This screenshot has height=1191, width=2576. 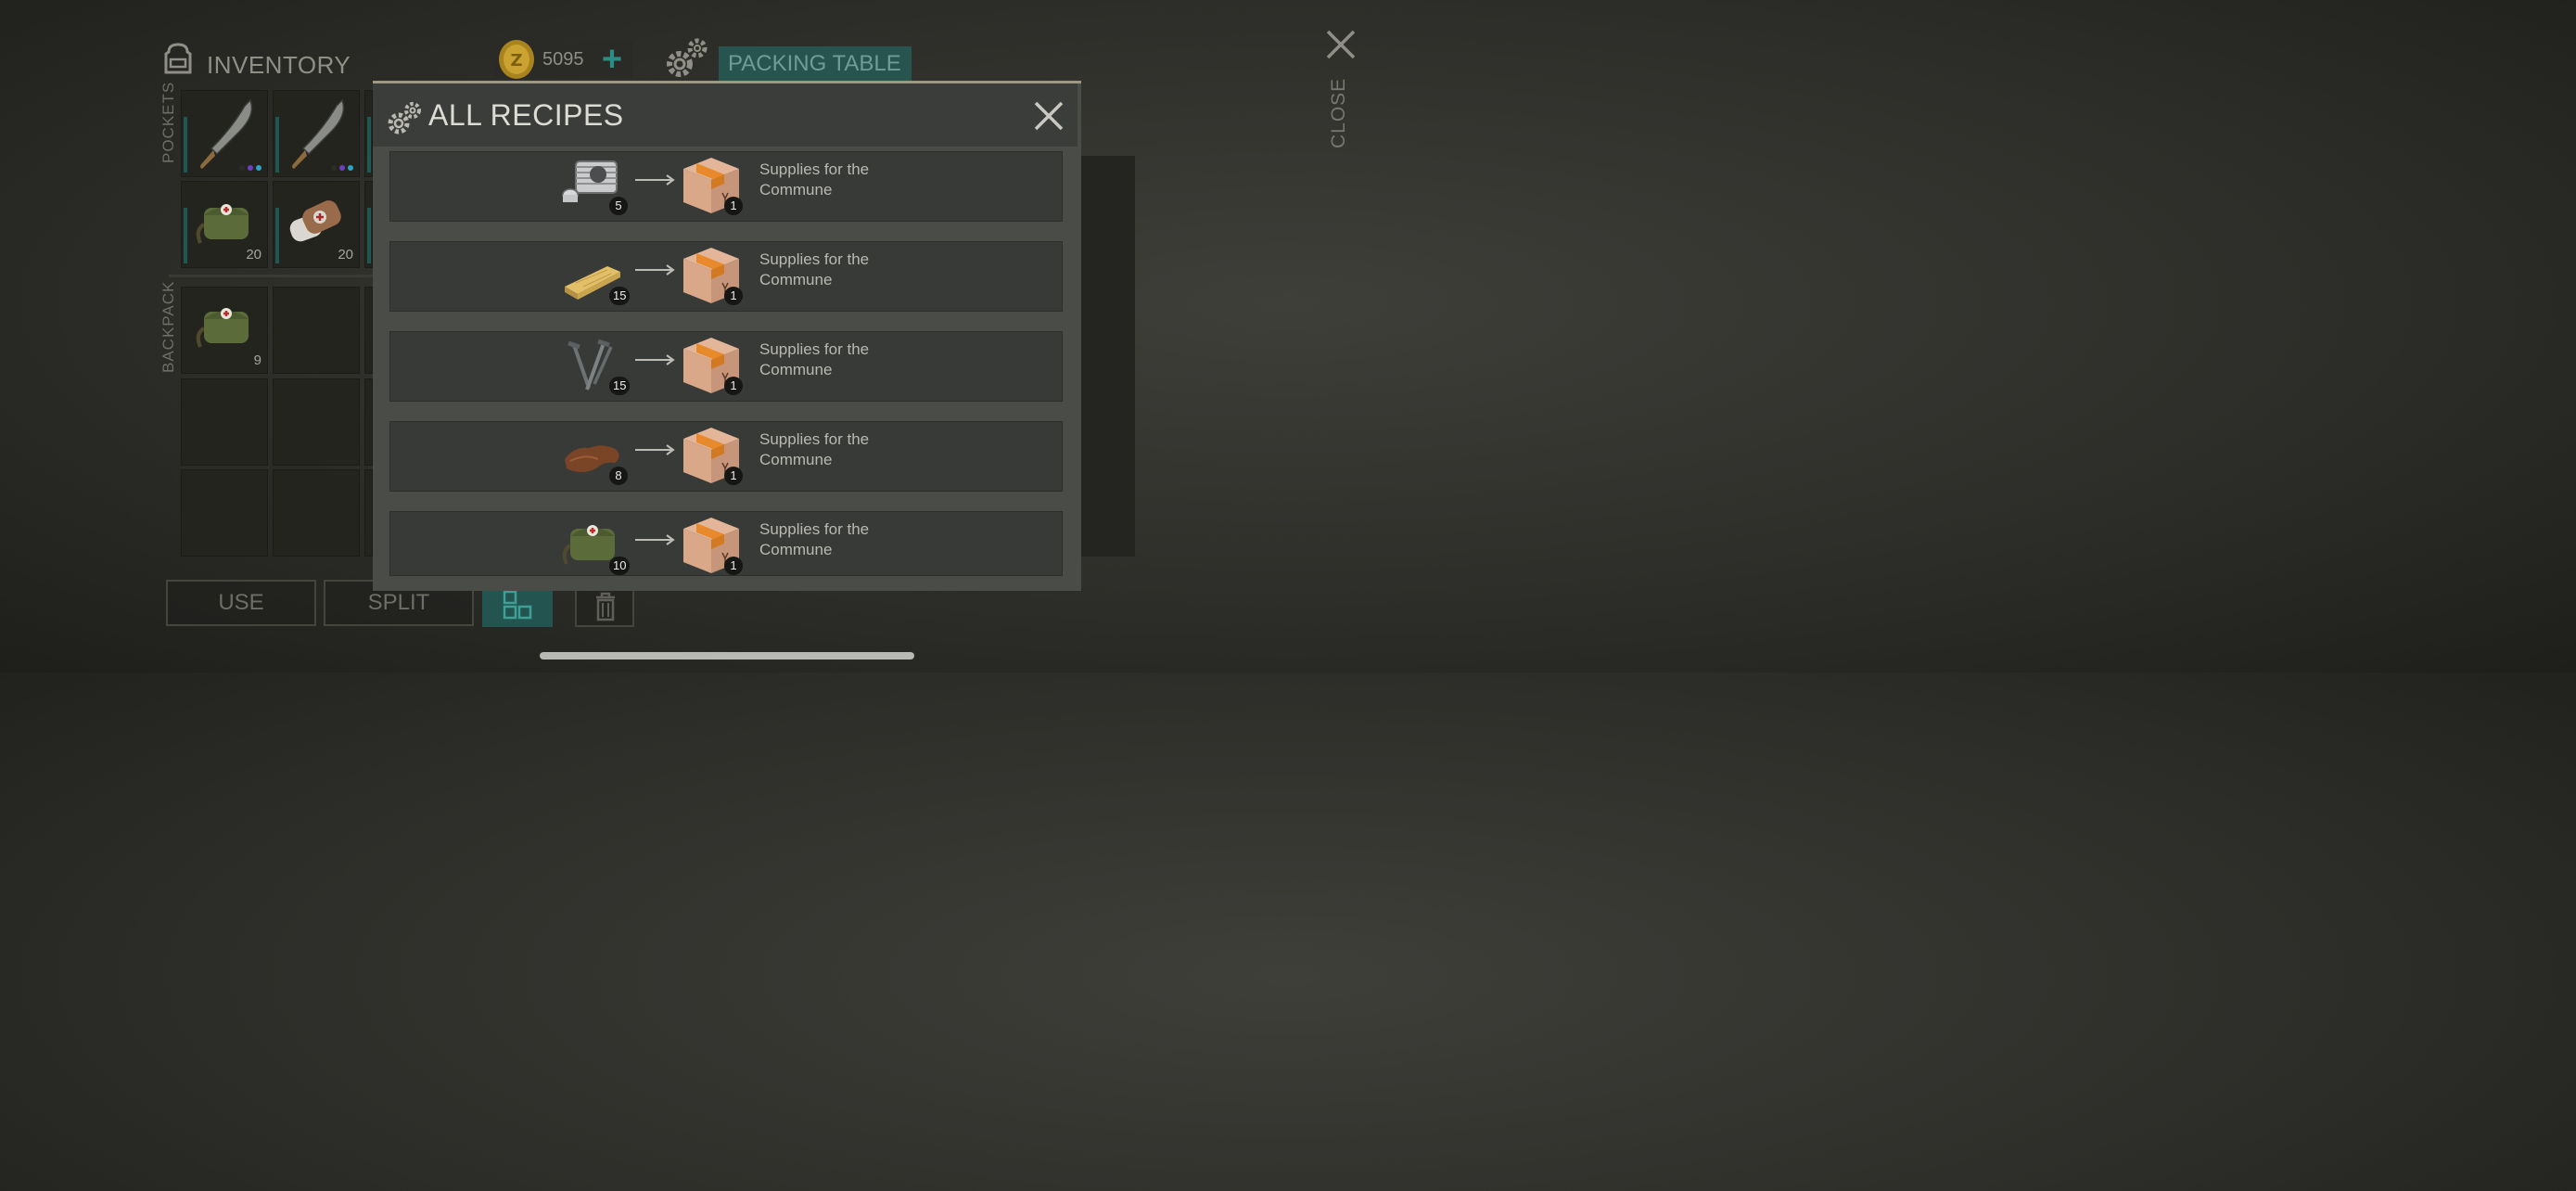 I want to click on modal-title: ALL RECIPES, so click(x=526, y=115).